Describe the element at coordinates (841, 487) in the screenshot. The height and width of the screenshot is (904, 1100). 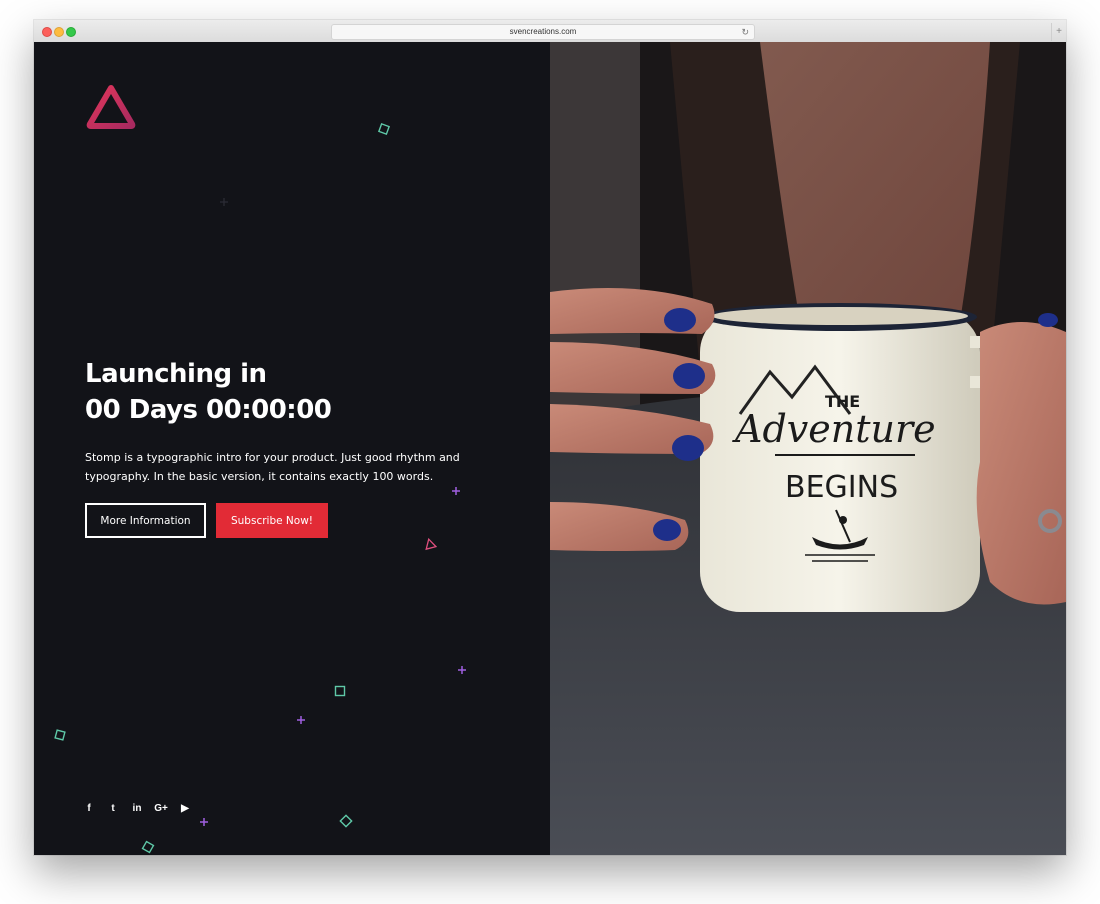
I see `mug-text-bottom: BEGINS` at that location.